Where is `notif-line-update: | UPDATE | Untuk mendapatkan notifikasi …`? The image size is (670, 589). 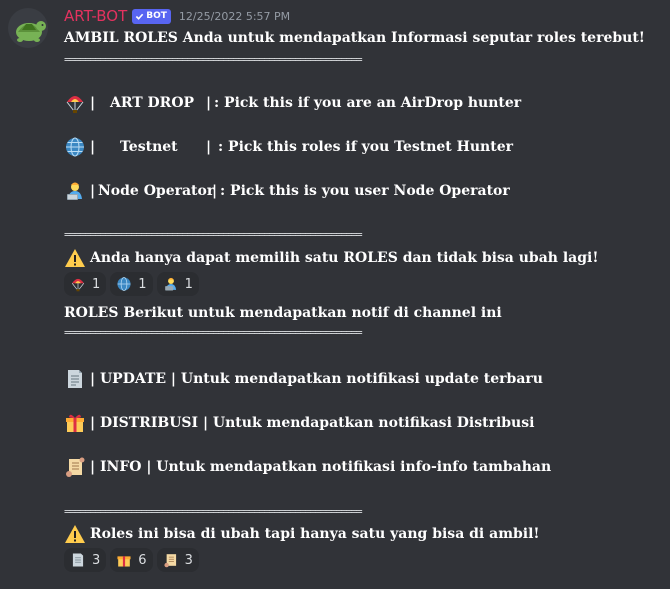 notif-line-update: | UPDATE | Untuk mendapatkan notifikasi … is located at coordinates (303, 379).